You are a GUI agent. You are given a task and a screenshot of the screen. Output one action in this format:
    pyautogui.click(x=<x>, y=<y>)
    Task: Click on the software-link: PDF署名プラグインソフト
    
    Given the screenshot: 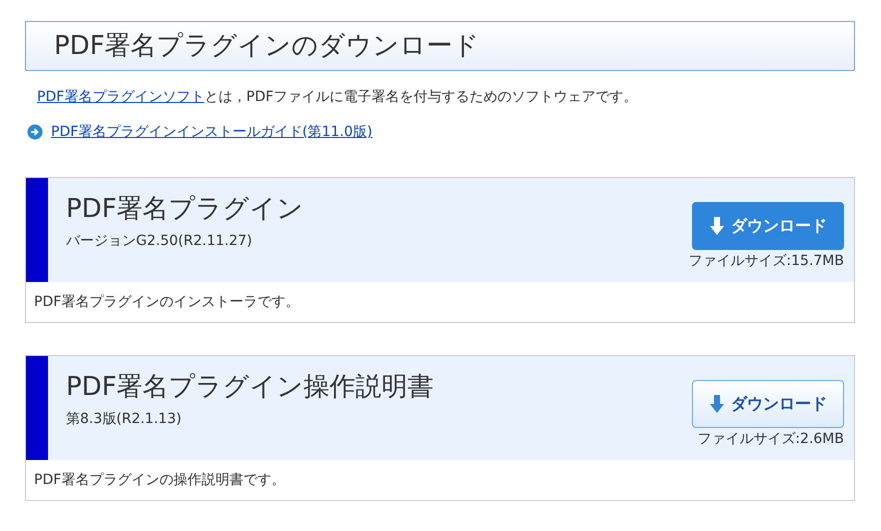 What is the action you would take?
    pyautogui.click(x=120, y=97)
    